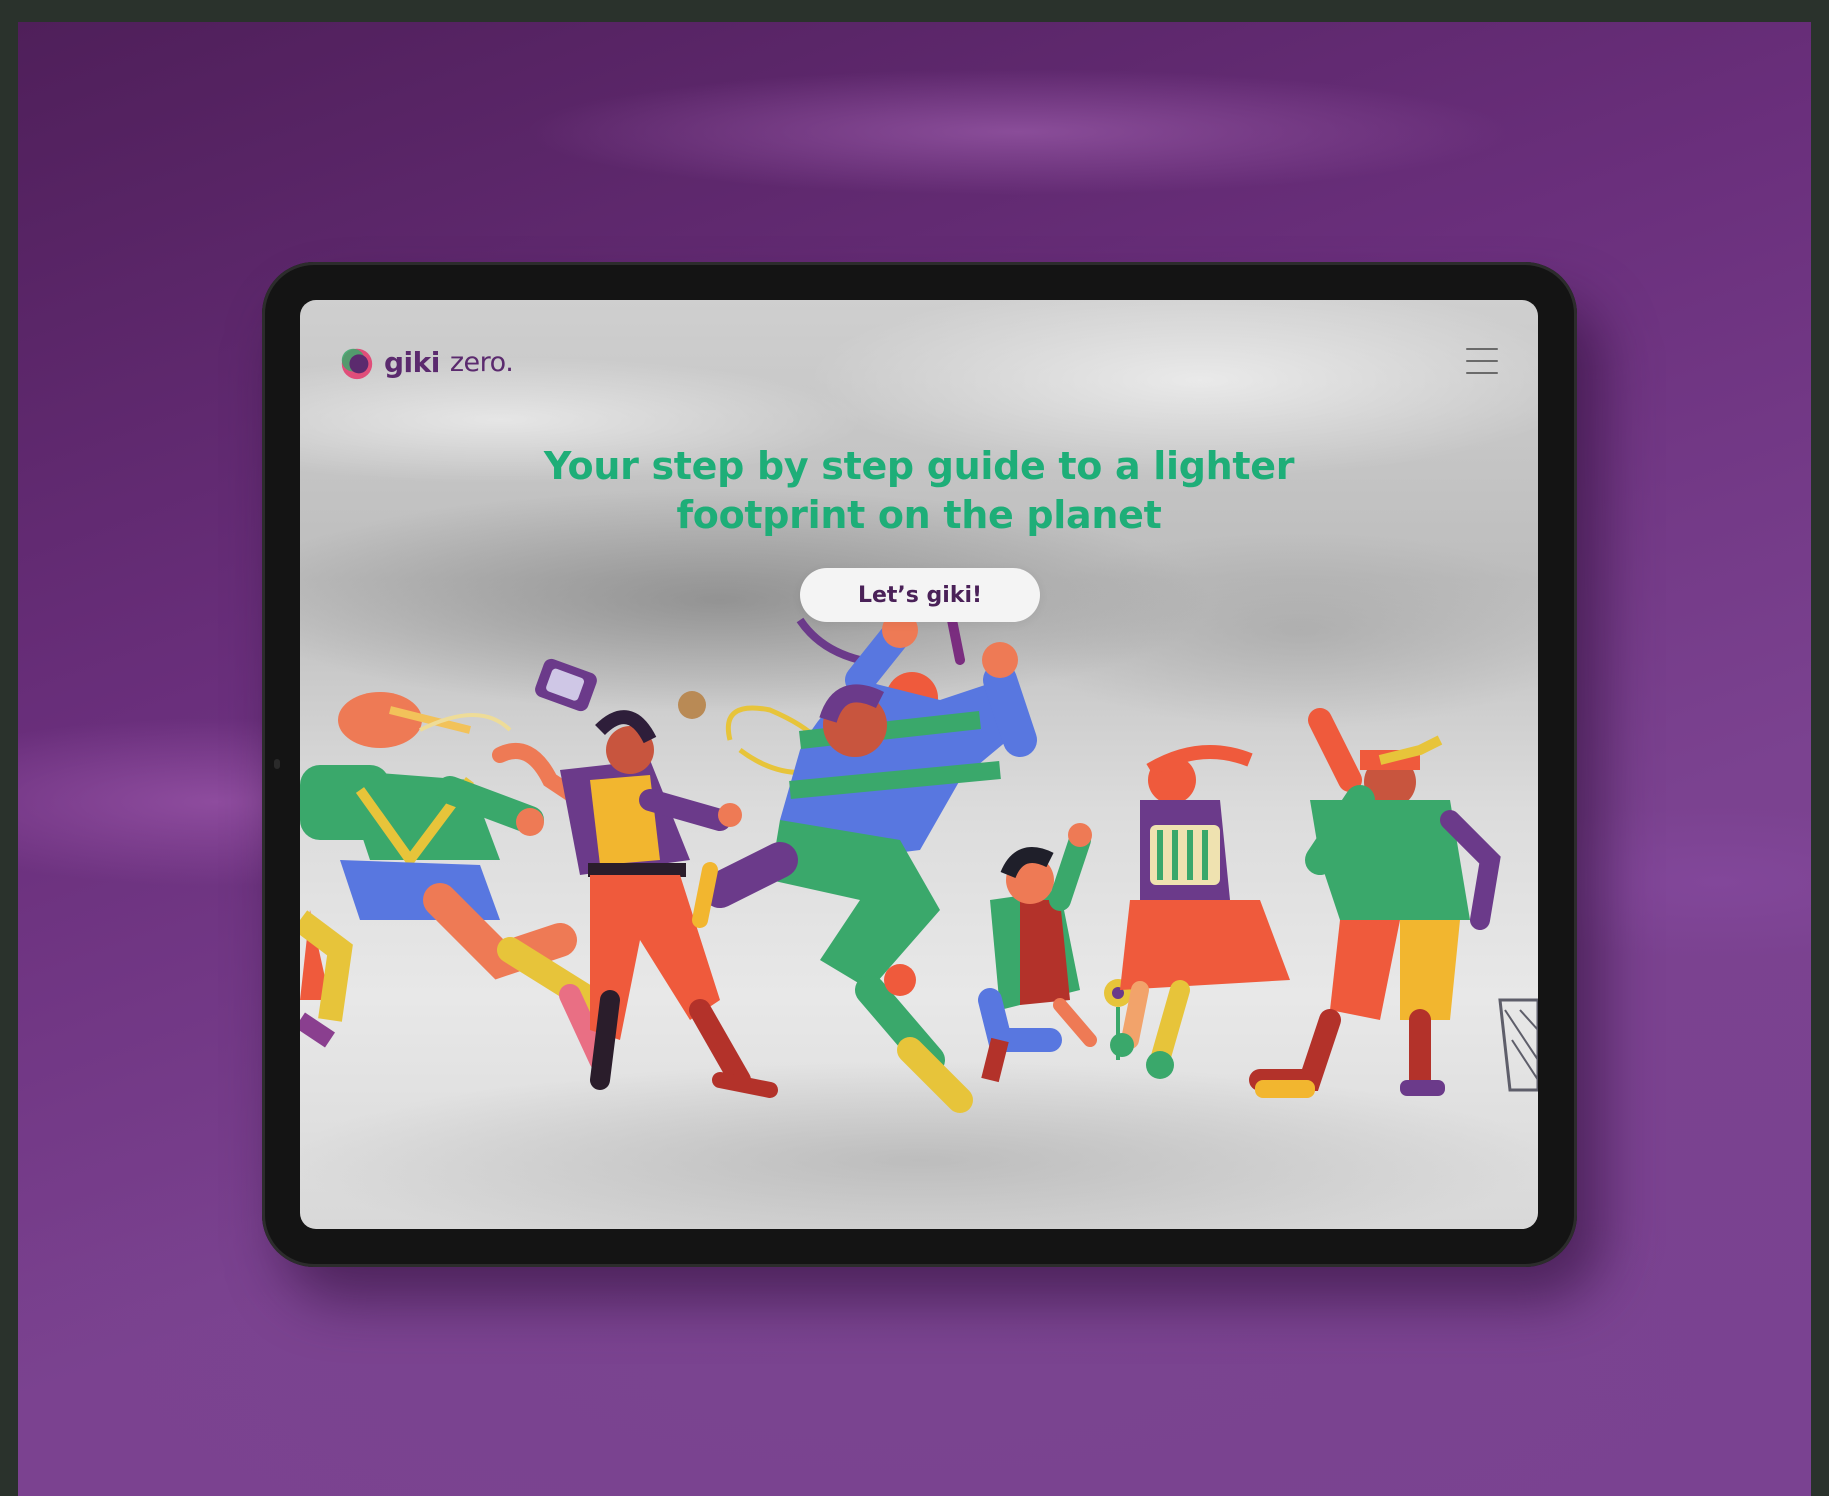 The width and height of the screenshot is (1829, 1496). What do you see at coordinates (919, 466) in the screenshot?
I see `headline-line-1: Your step by step guide to a lighter` at bounding box center [919, 466].